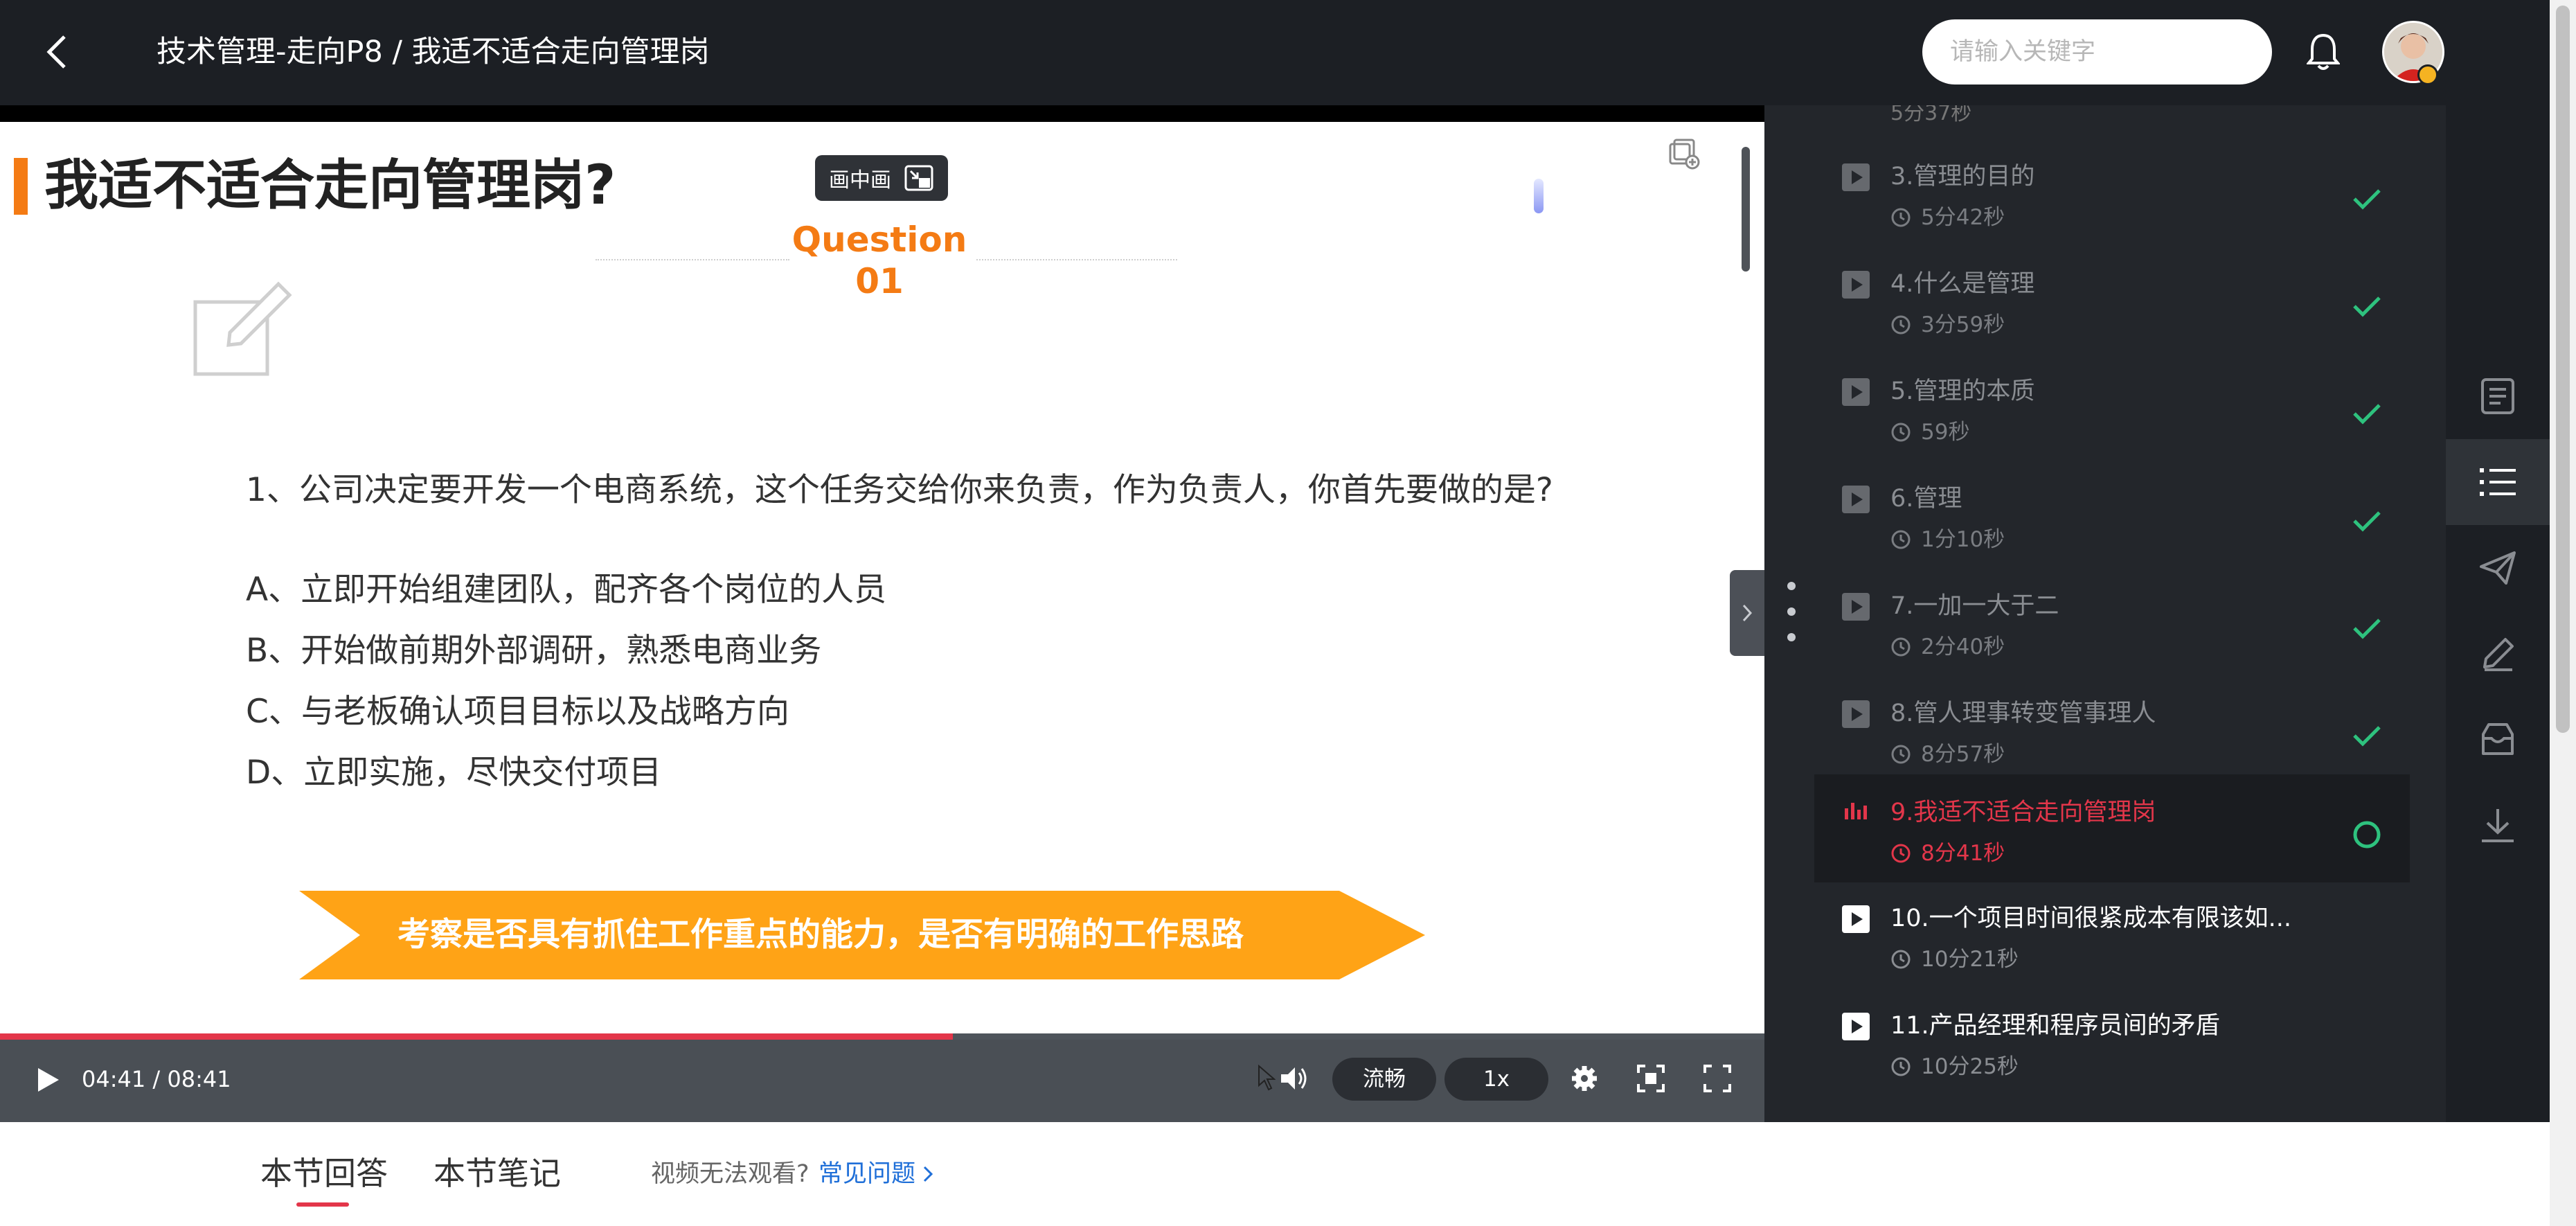  Describe the element at coordinates (2563, 370) in the screenshot. I see `page-scrollbar-thumb` at that location.